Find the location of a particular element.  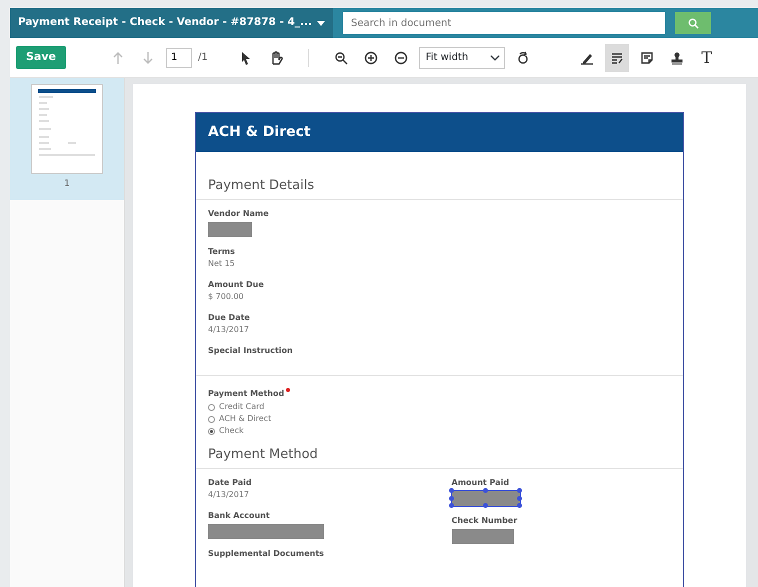

field-label: Amount Due is located at coordinates (236, 284).